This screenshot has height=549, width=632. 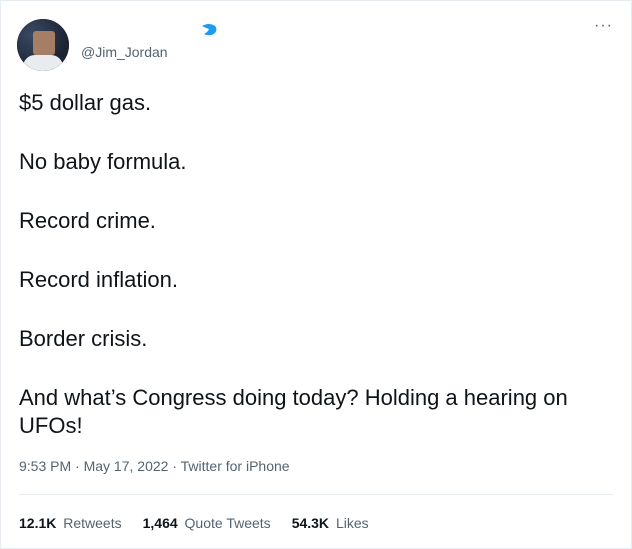 I want to click on author-handle: @Jim_Jordan, so click(x=124, y=52).